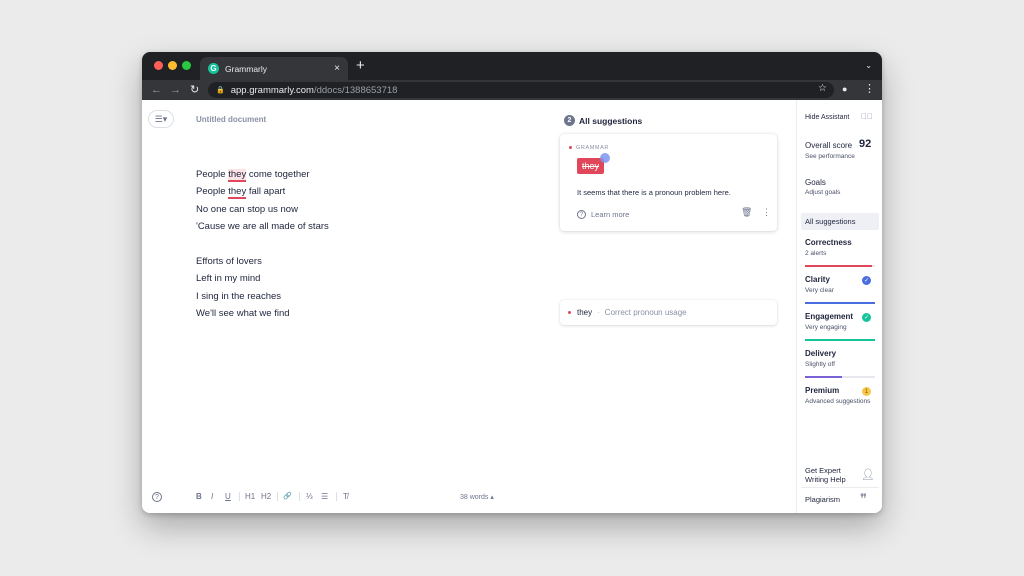 Image resolution: width=1024 pixels, height=576 pixels. I want to click on category-delivery: Delivery Slightly off, so click(840, 363).